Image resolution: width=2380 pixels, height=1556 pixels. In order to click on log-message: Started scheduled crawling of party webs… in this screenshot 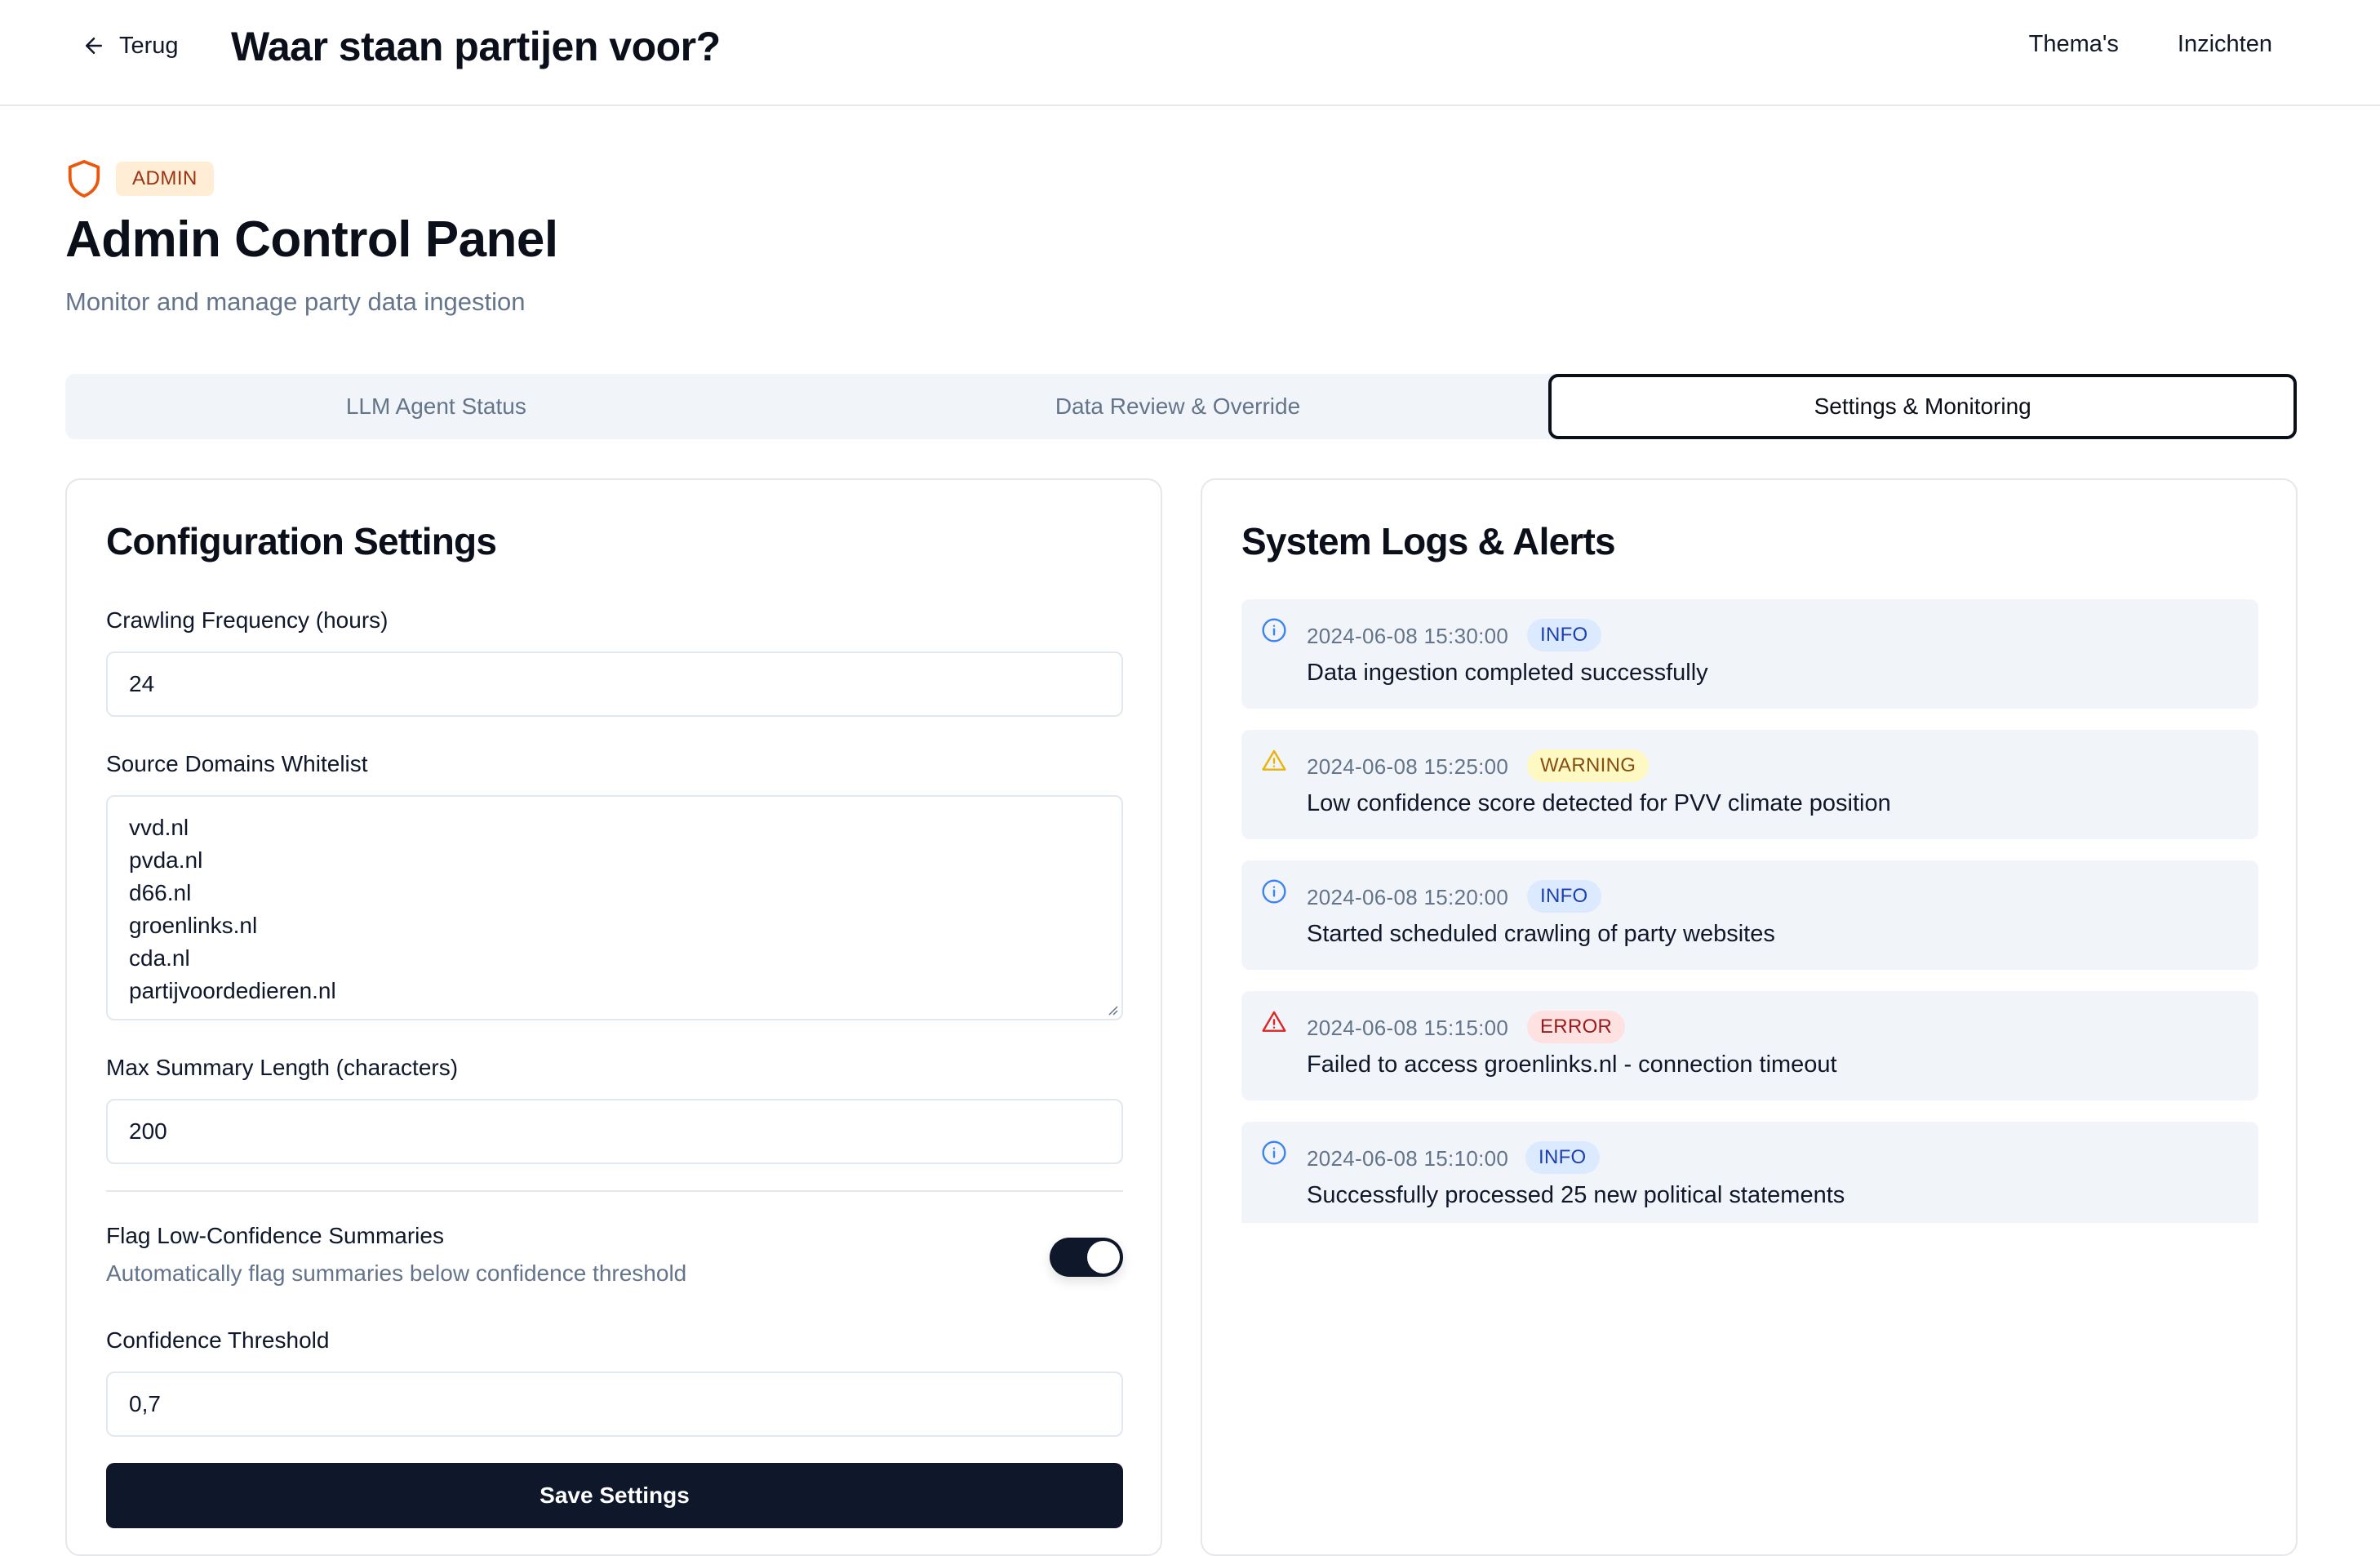, I will do `click(1541, 934)`.